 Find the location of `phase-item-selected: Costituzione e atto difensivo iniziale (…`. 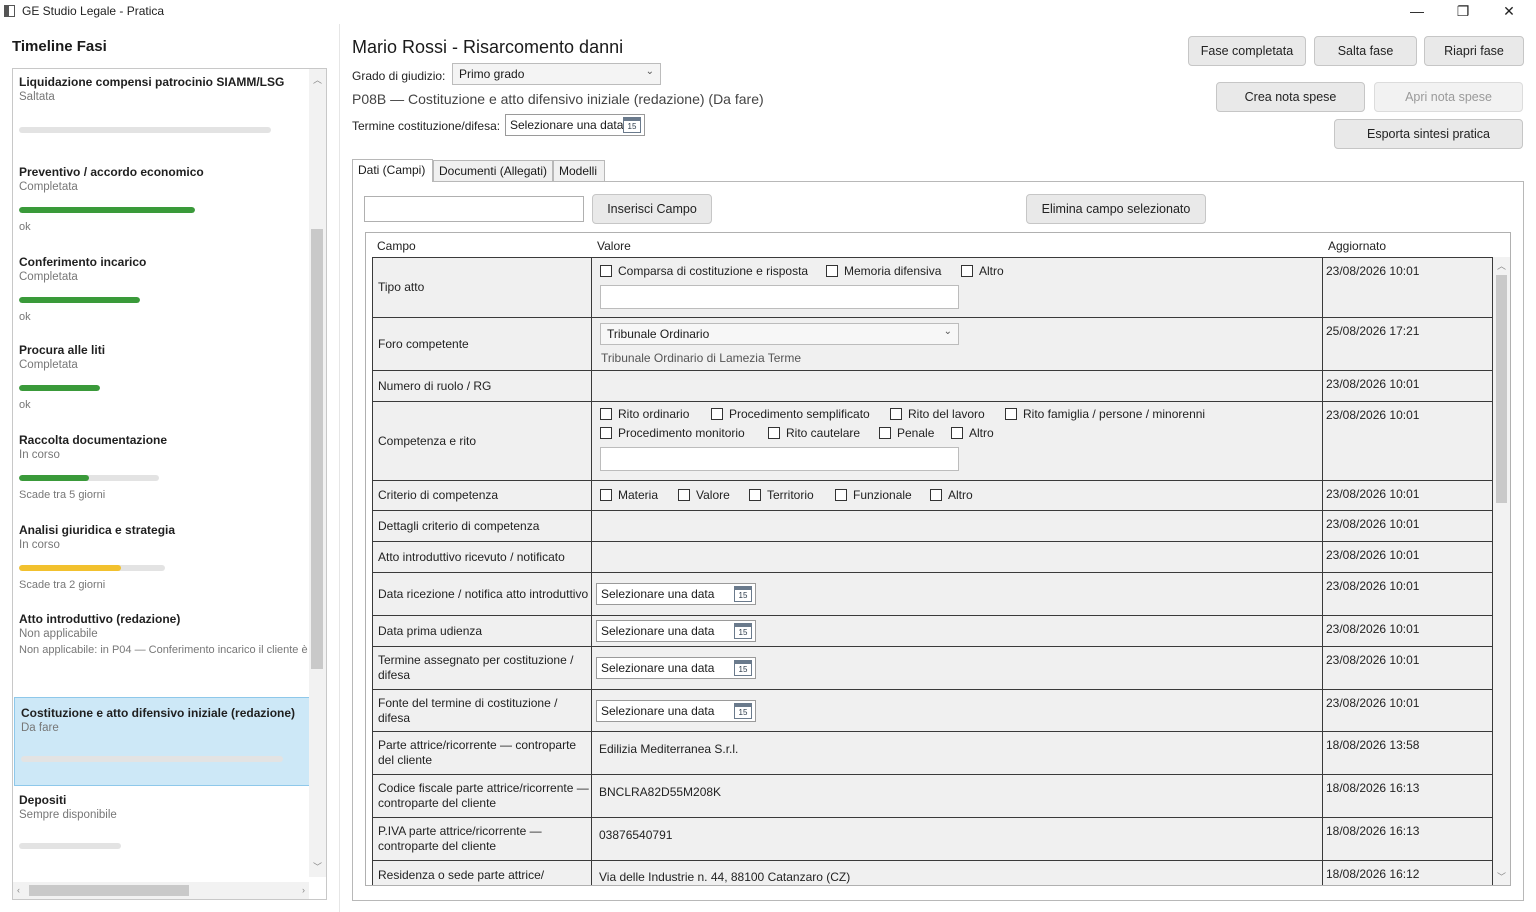

phase-item-selected: Costituzione e atto difensivo iniziale (… is located at coordinates (162, 741).